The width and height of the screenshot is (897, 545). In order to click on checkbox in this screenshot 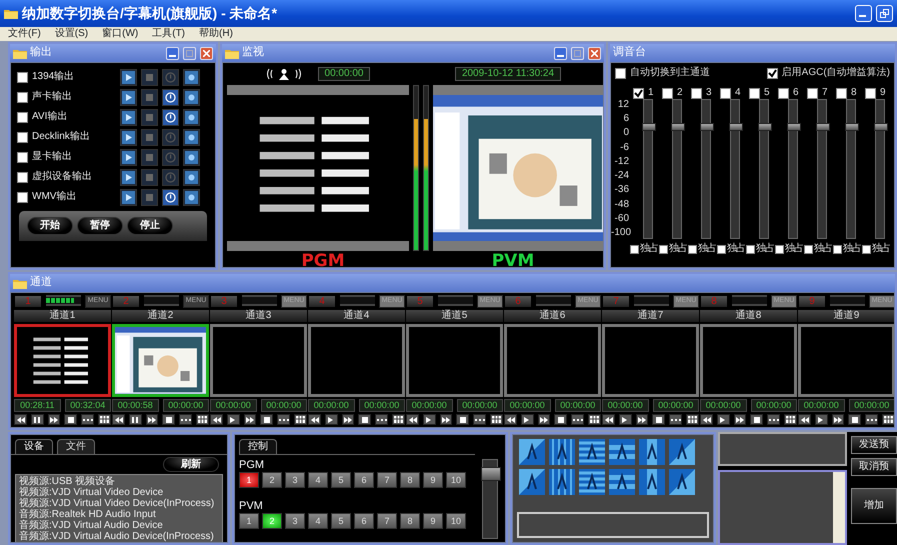, I will do `click(620, 73)`.